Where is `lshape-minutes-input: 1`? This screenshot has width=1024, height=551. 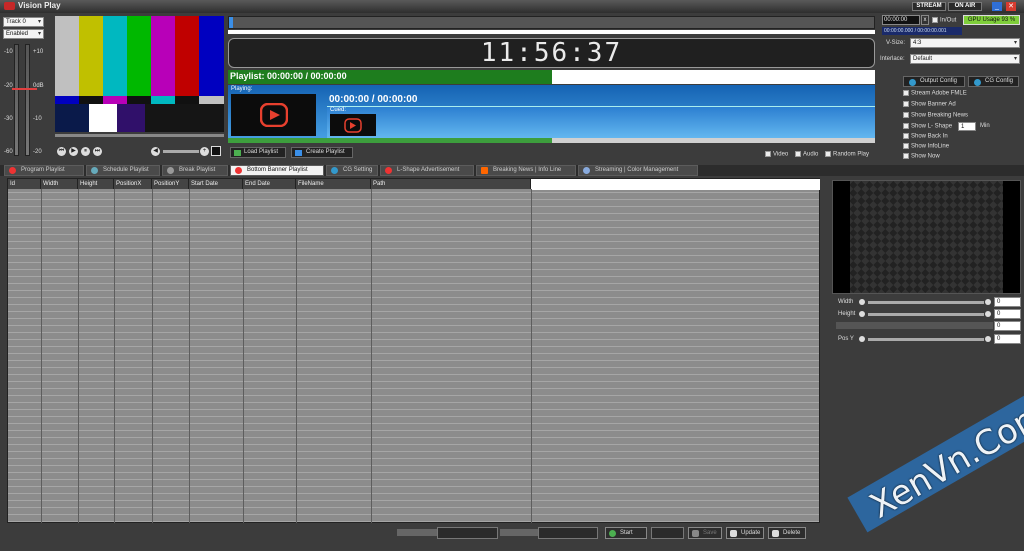 lshape-minutes-input: 1 is located at coordinates (967, 126).